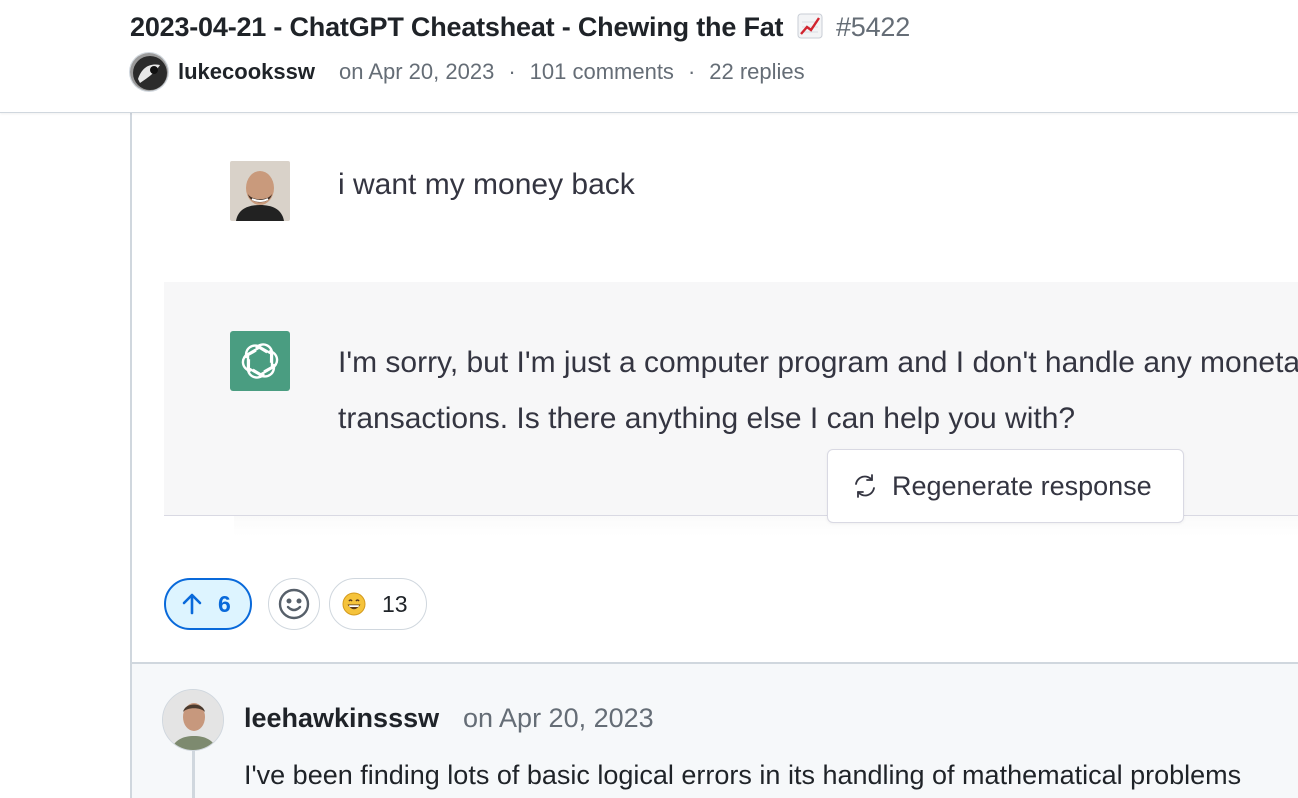 The image size is (1298, 798). Describe the element at coordinates (486, 184) in the screenshot. I see `user-message-text: i want my money back` at that location.